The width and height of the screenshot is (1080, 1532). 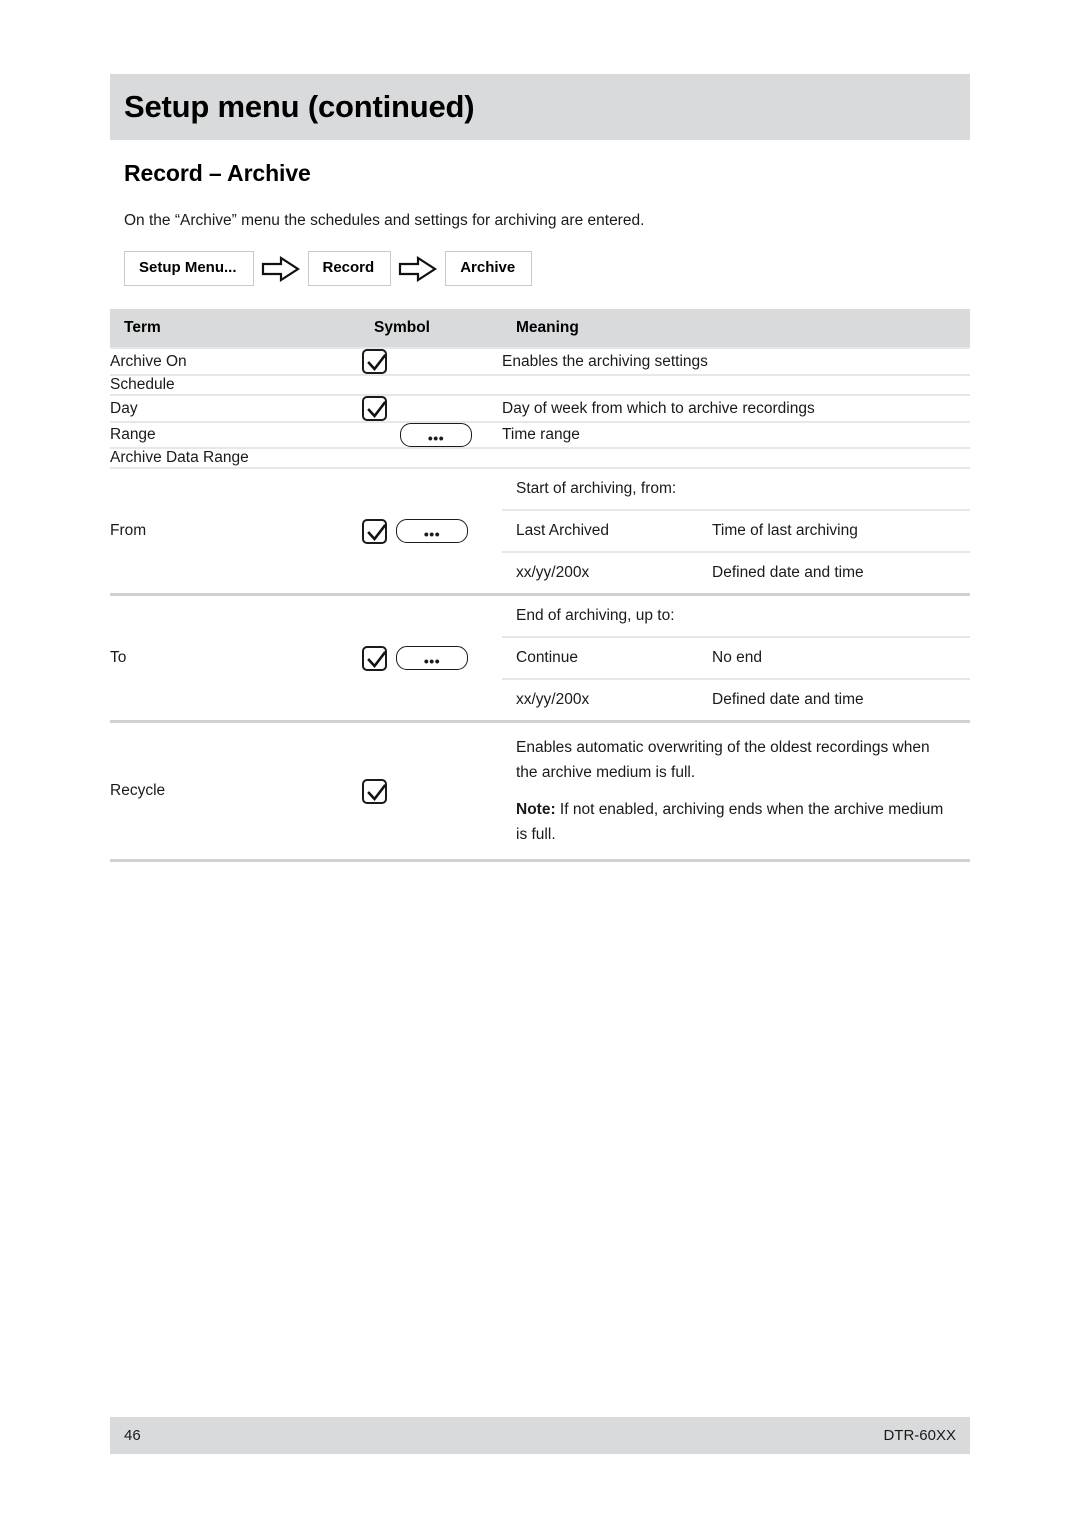 I want to click on subtable-row: End of archiving, up to:, so click(x=736, y=617).